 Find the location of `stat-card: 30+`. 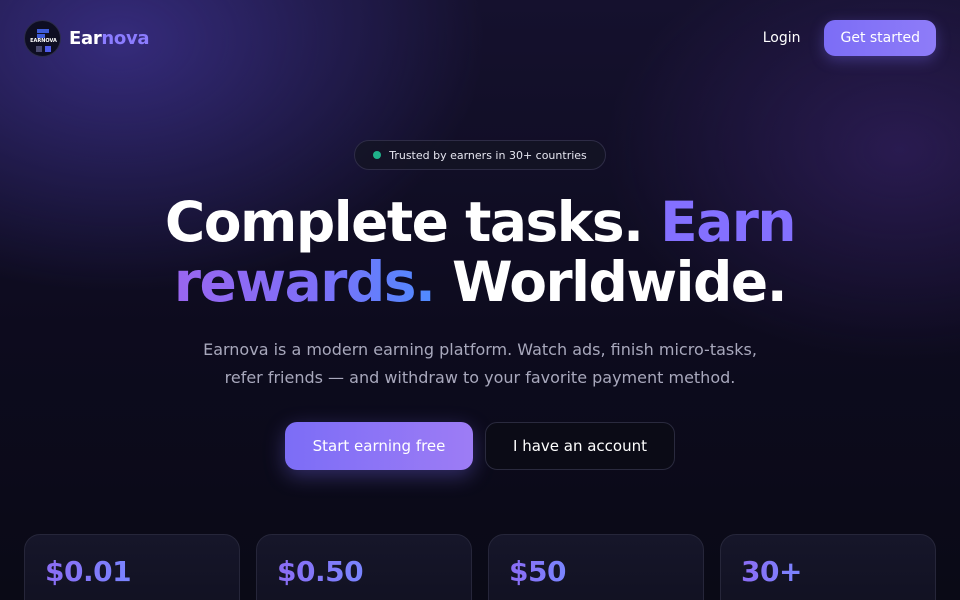

stat-card: 30+ is located at coordinates (828, 567).